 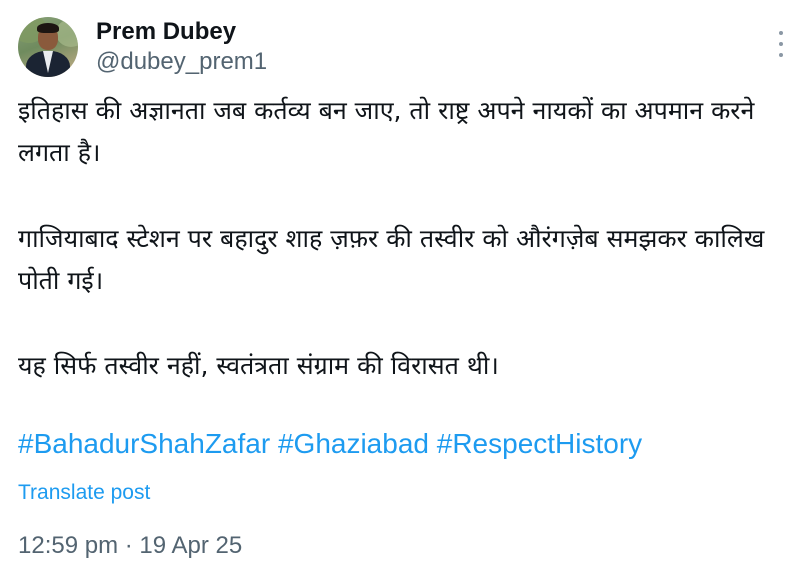 What do you see at coordinates (539, 443) in the screenshot?
I see `hashtag-link: #RespectHistory` at bounding box center [539, 443].